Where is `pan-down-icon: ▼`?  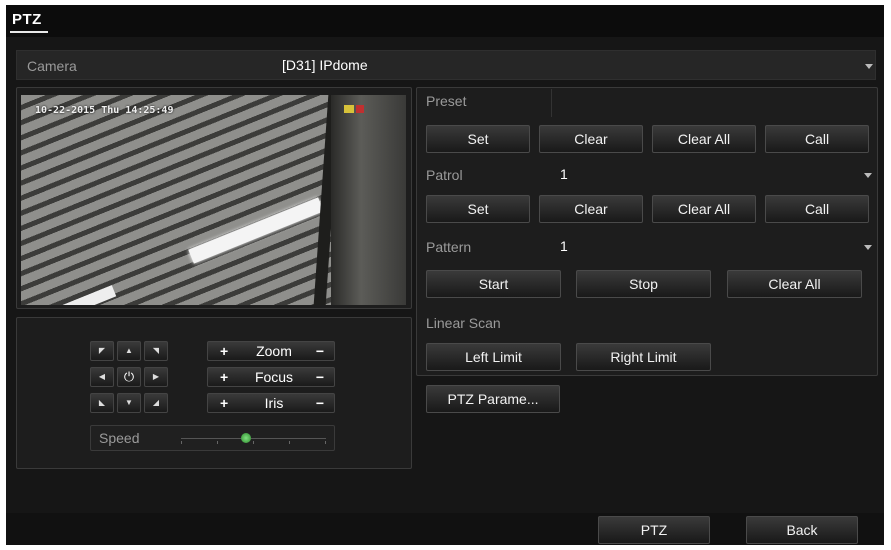 pan-down-icon: ▼ is located at coordinates (129, 403).